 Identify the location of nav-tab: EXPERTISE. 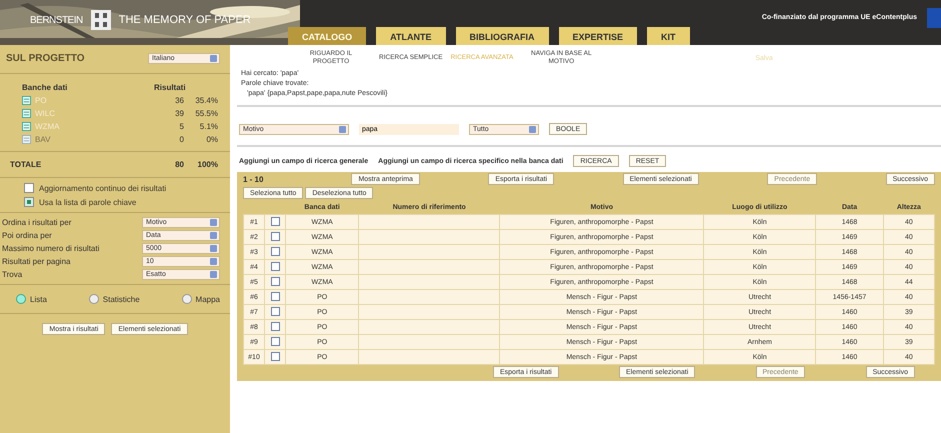
(598, 36).